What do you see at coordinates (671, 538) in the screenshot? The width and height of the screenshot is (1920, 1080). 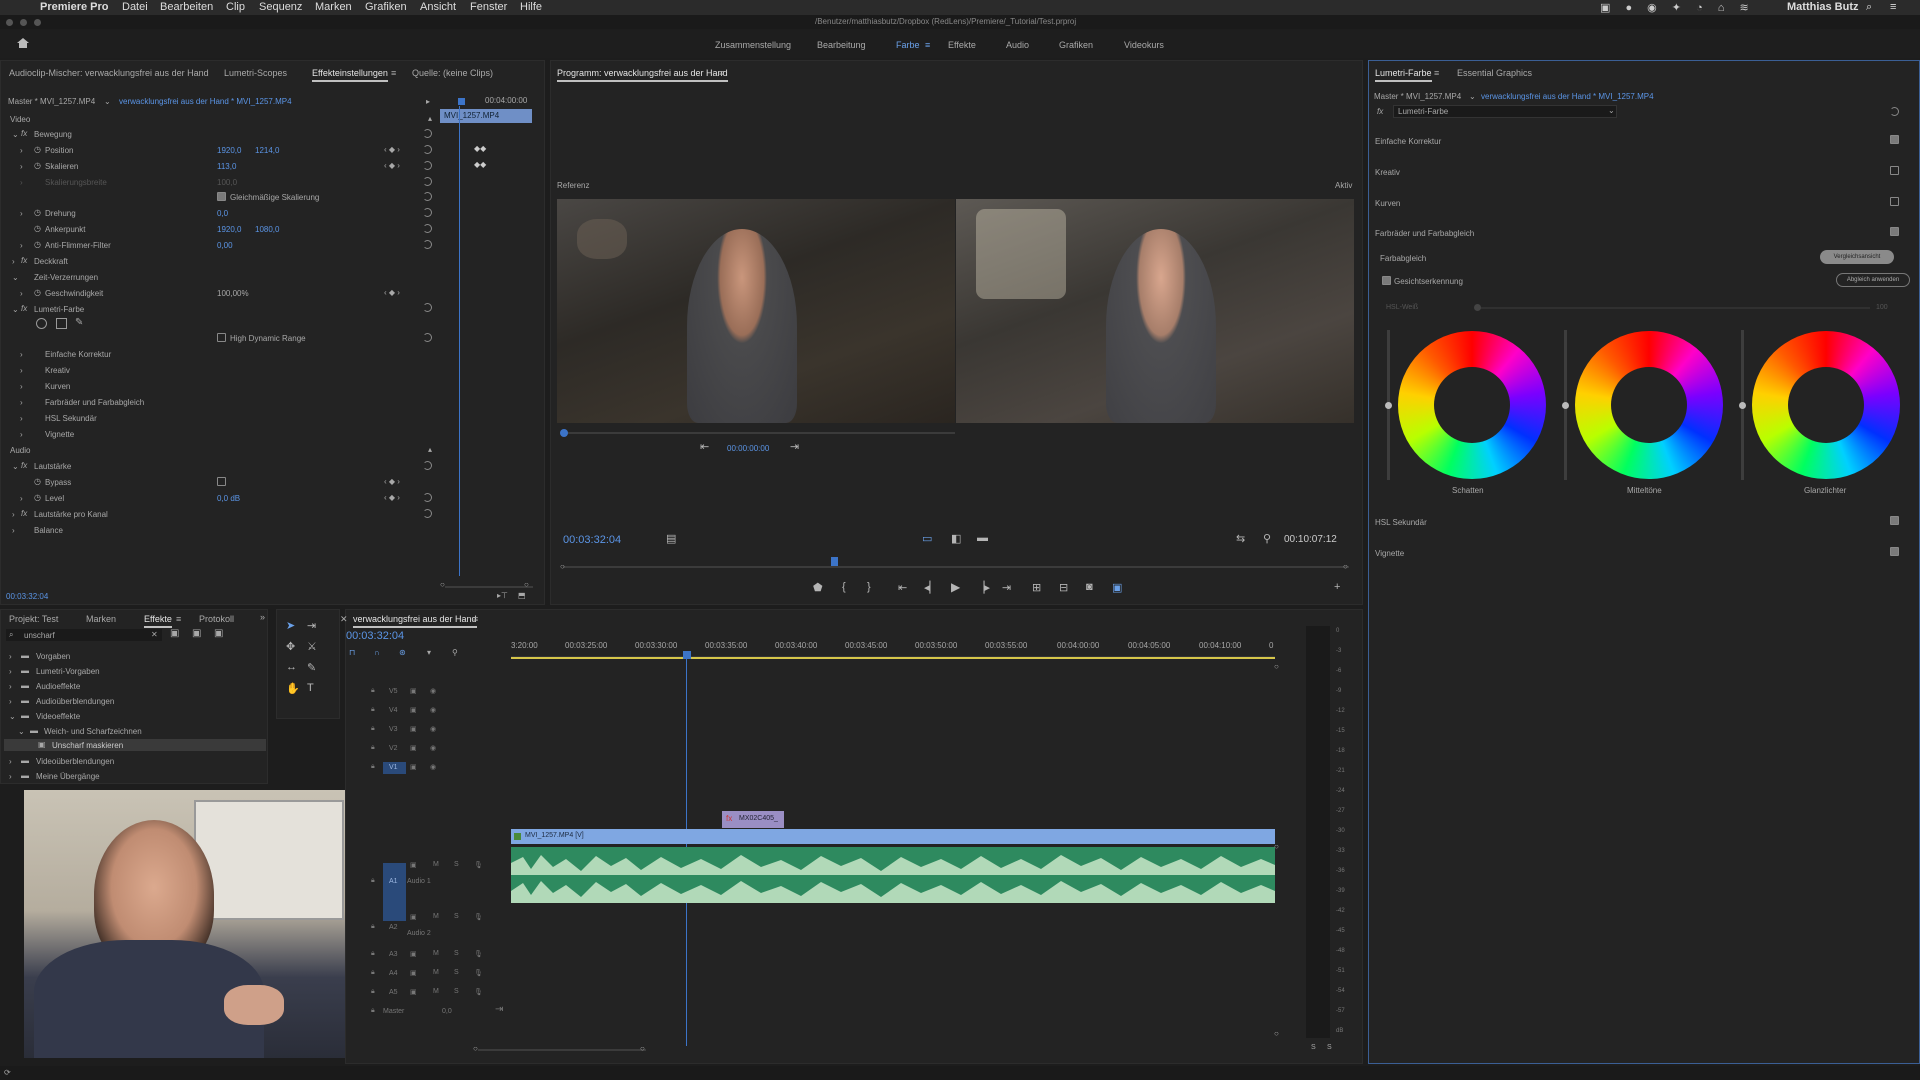 I see `settings-icon: ▤` at bounding box center [671, 538].